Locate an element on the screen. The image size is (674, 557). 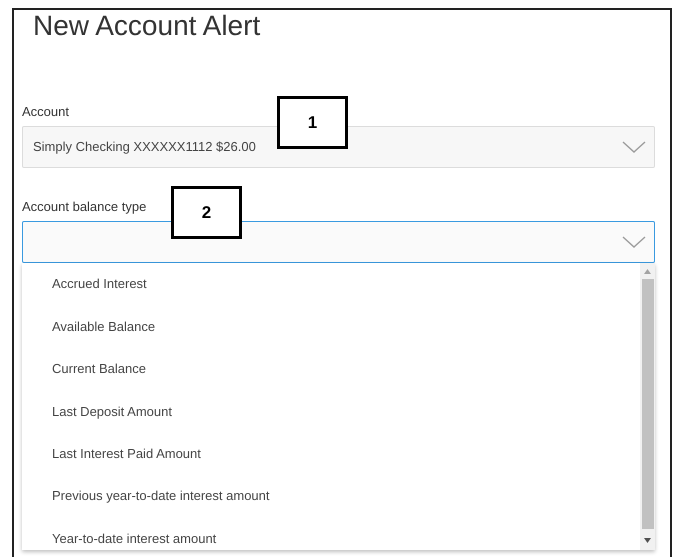
dropdown-option: Current Balance is located at coordinates (331, 369).